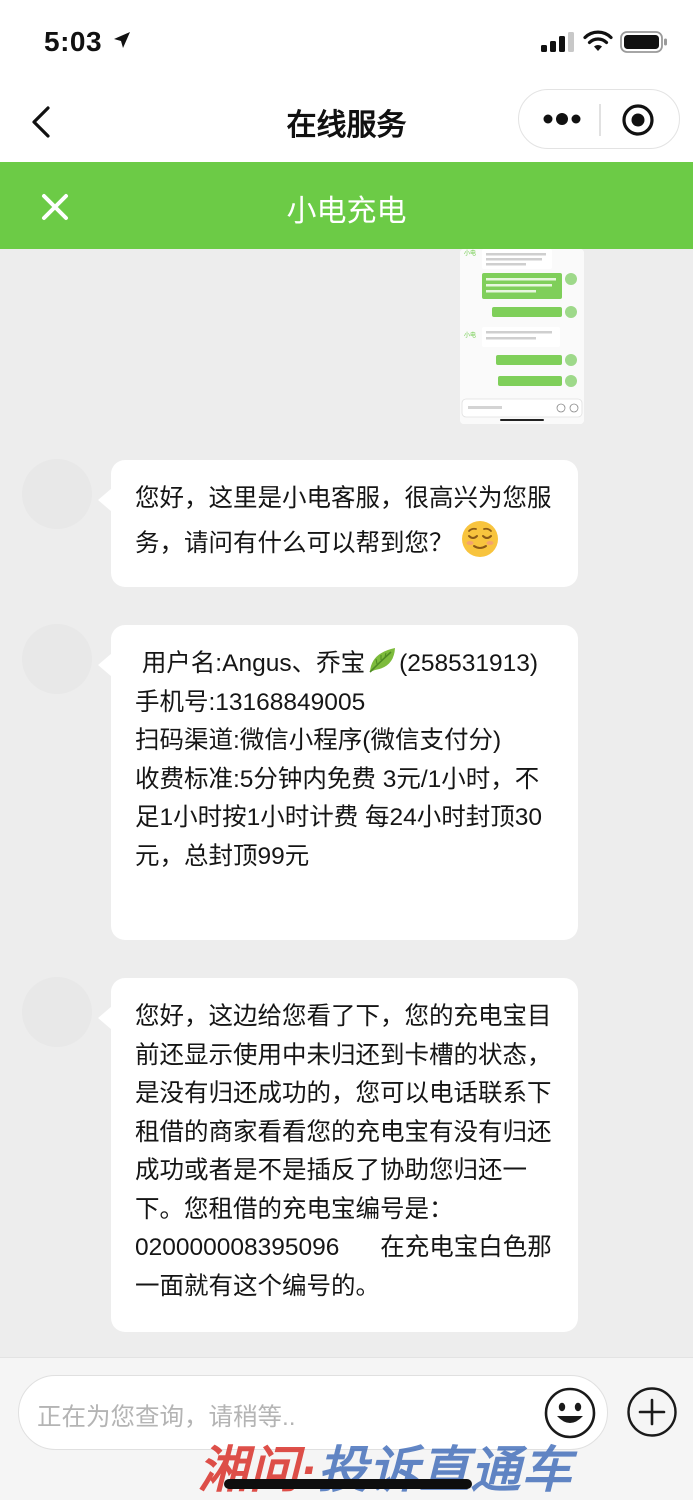 This screenshot has height=1500, width=693. Describe the element at coordinates (166, 1417) in the screenshot. I see `input-placeholder: 正在为您查询，请稍等..` at that location.